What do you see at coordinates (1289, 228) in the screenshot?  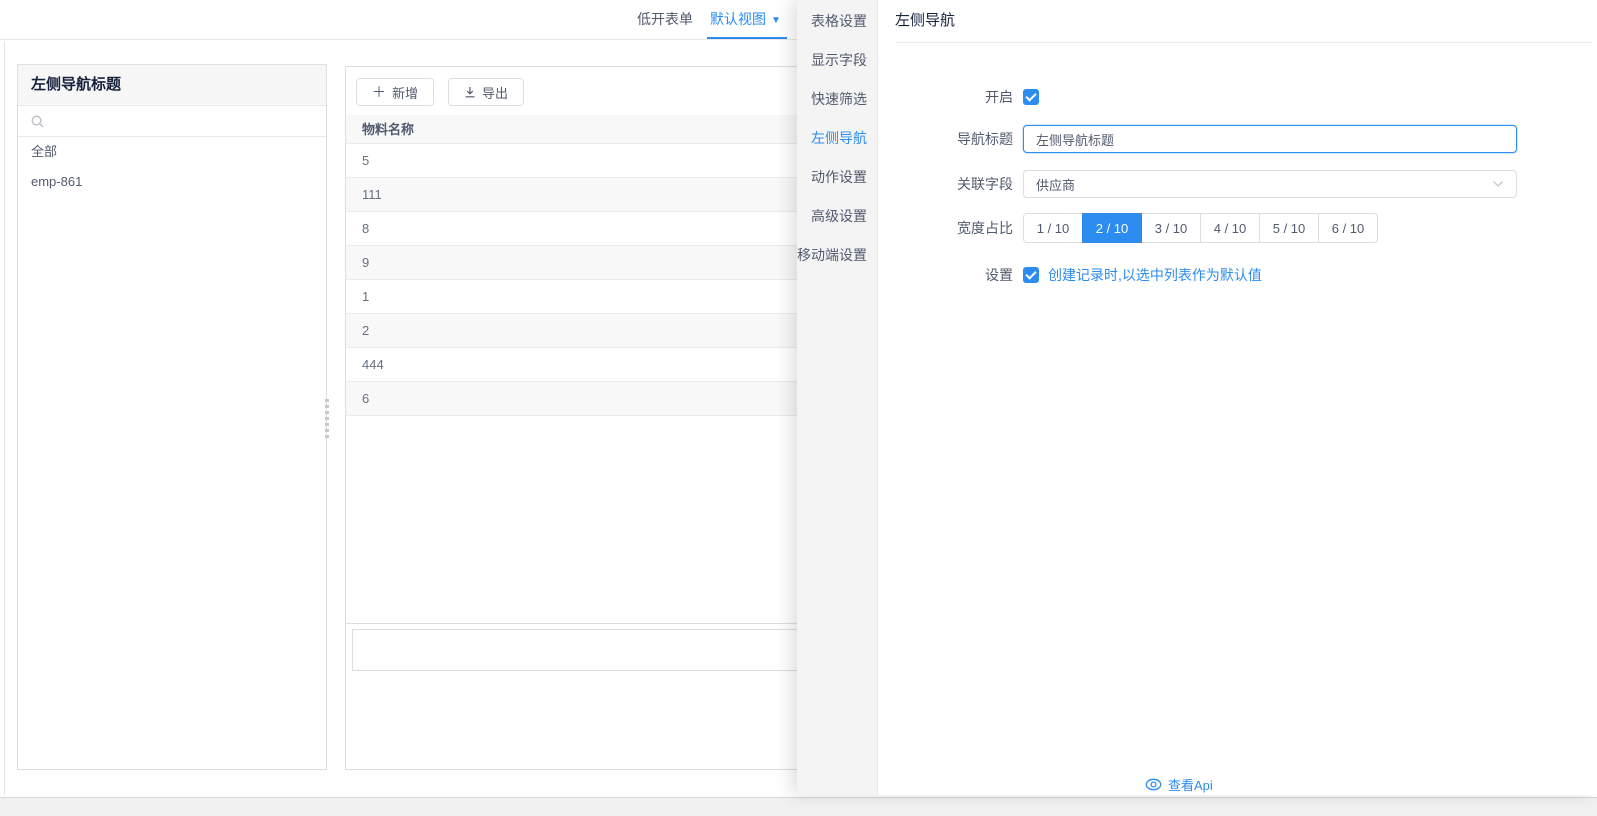 I see `width-option-5-10: 5 / 10` at bounding box center [1289, 228].